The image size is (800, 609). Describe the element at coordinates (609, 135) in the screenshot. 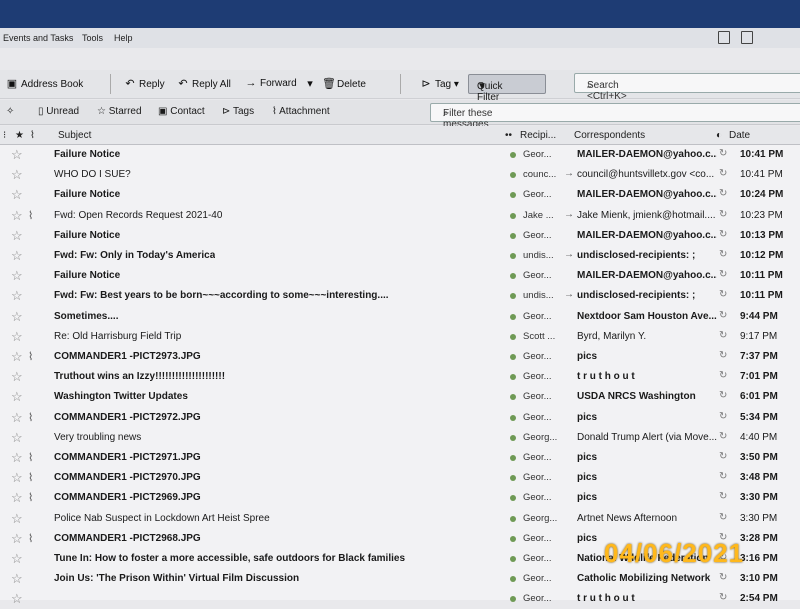

I see `column-correspondents: Correspondents` at that location.